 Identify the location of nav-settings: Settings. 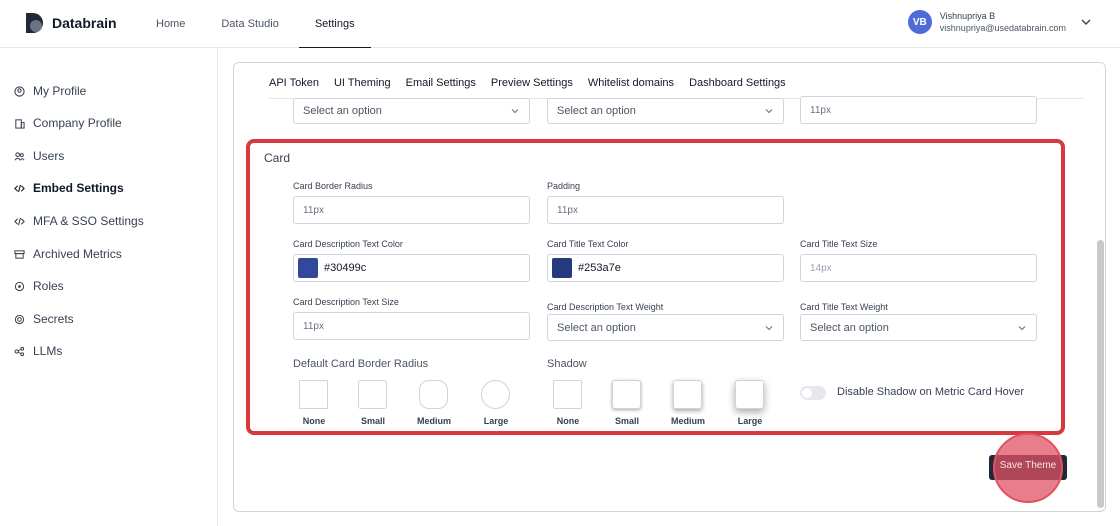
(334, 24).